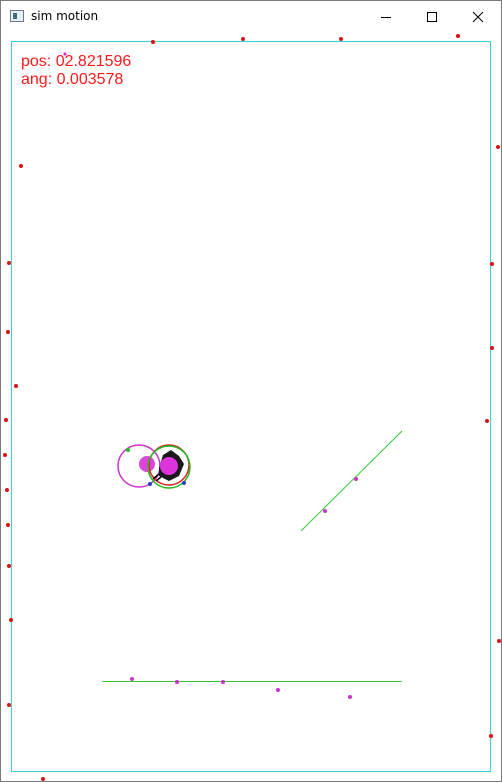 This screenshot has width=502, height=782. I want to click on body-core, so click(169, 466).